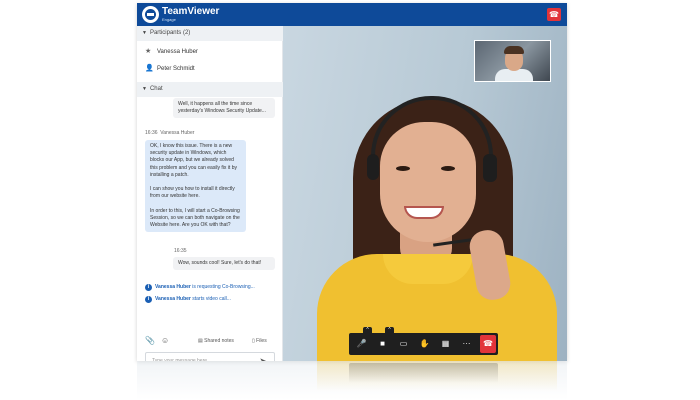 Image resolution: width=700 pixels, height=400 pixels. What do you see at coordinates (382, 344) in the screenshot?
I see `camera-icon: ■` at bounding box center [382, 344].